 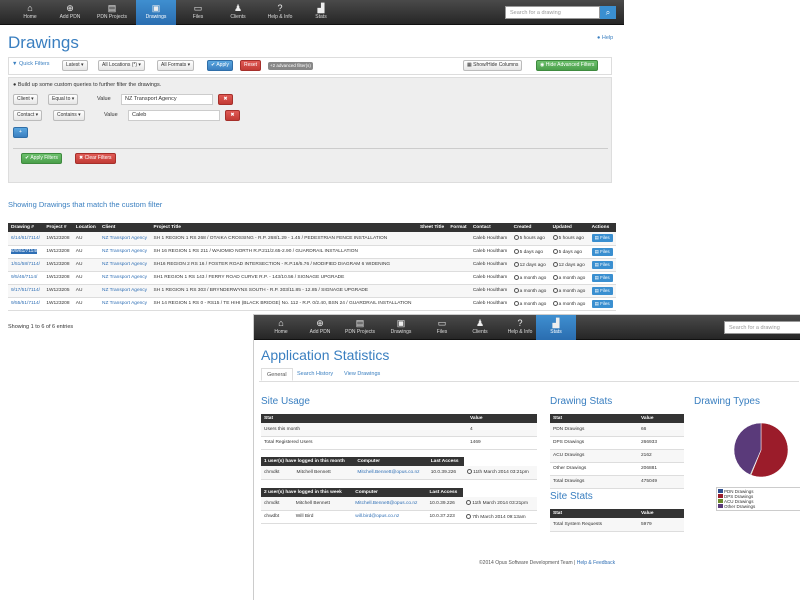 What do you see at coordinates (458, 227) in the screenshot?
I see `col-header: Format` at bounding box center [458, 227].